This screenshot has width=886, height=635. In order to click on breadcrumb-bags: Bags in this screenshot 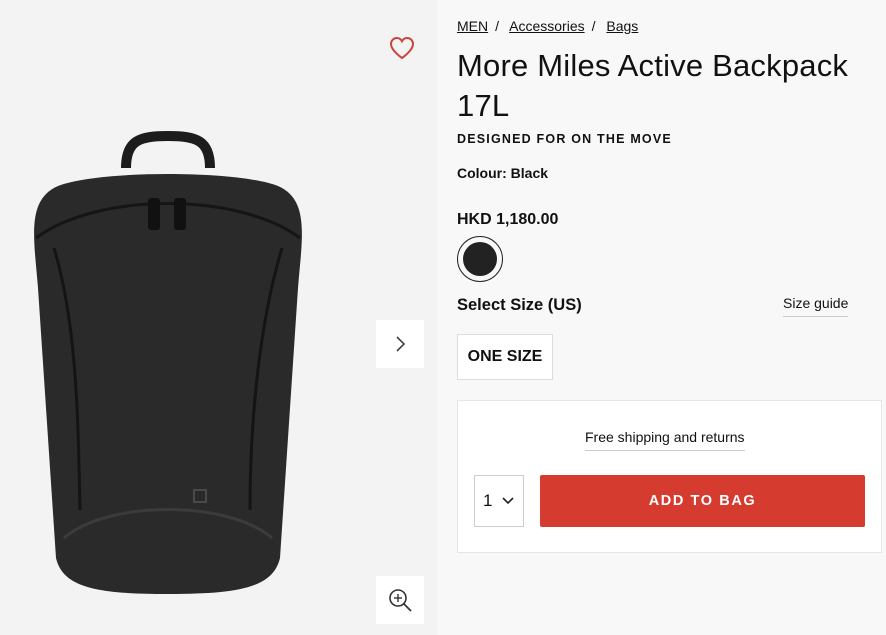, I will do `click(622, 26)`.